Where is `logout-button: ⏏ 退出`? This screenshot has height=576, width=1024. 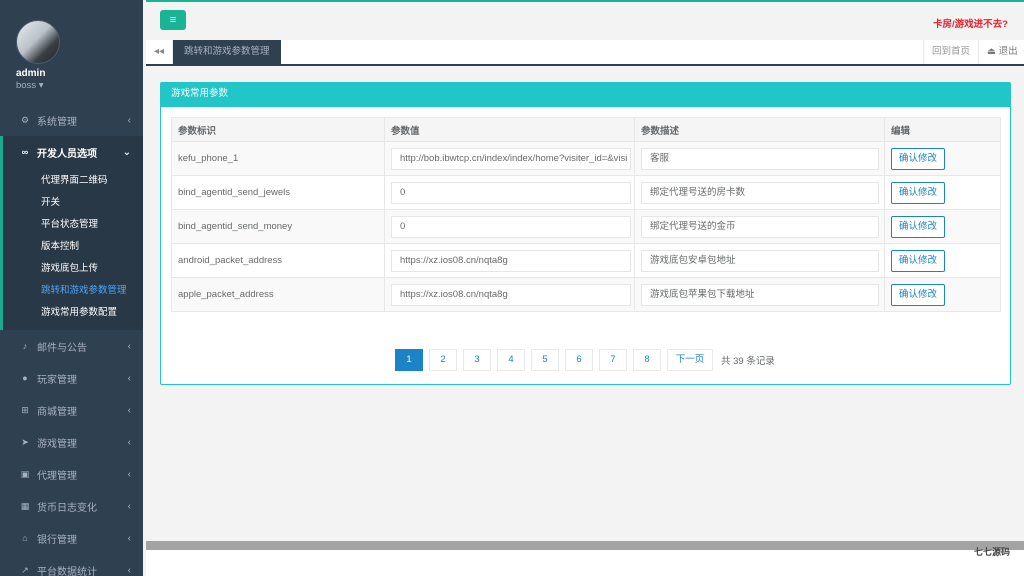 logout-button: ⏏ 退出 is located at coordinates (1001, 52).